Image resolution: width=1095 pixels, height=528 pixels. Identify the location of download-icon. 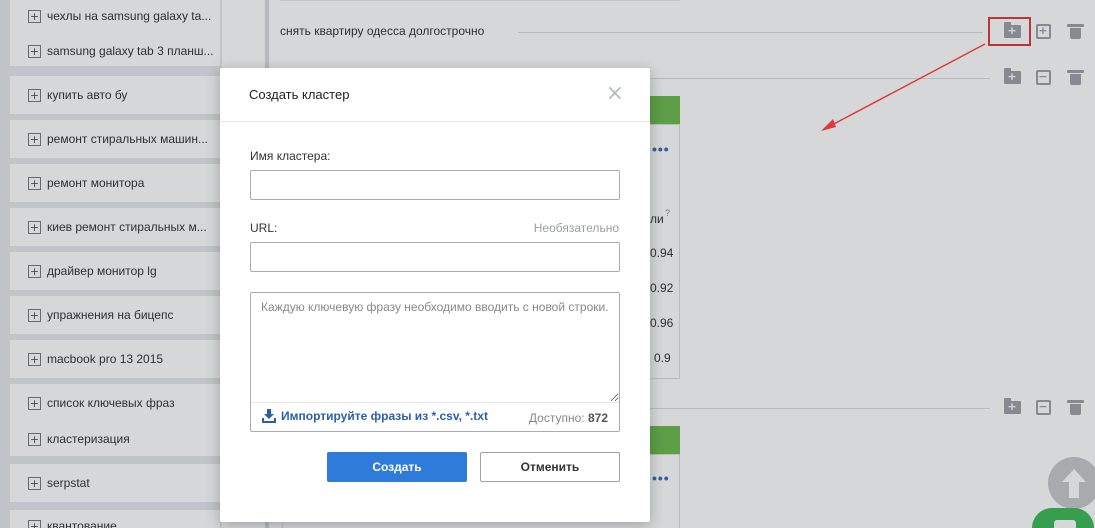
(269, 416).